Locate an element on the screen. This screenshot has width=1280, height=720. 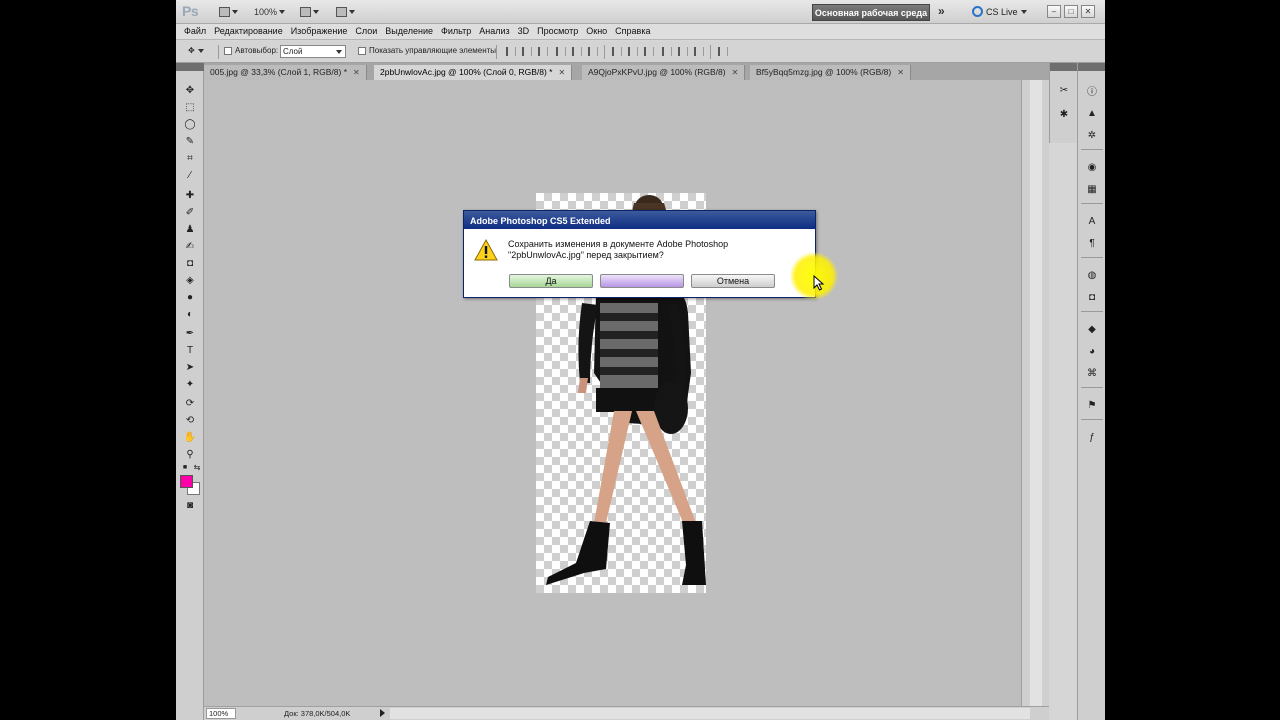
menu-3d: 3D is located at coordinates (524, 31).